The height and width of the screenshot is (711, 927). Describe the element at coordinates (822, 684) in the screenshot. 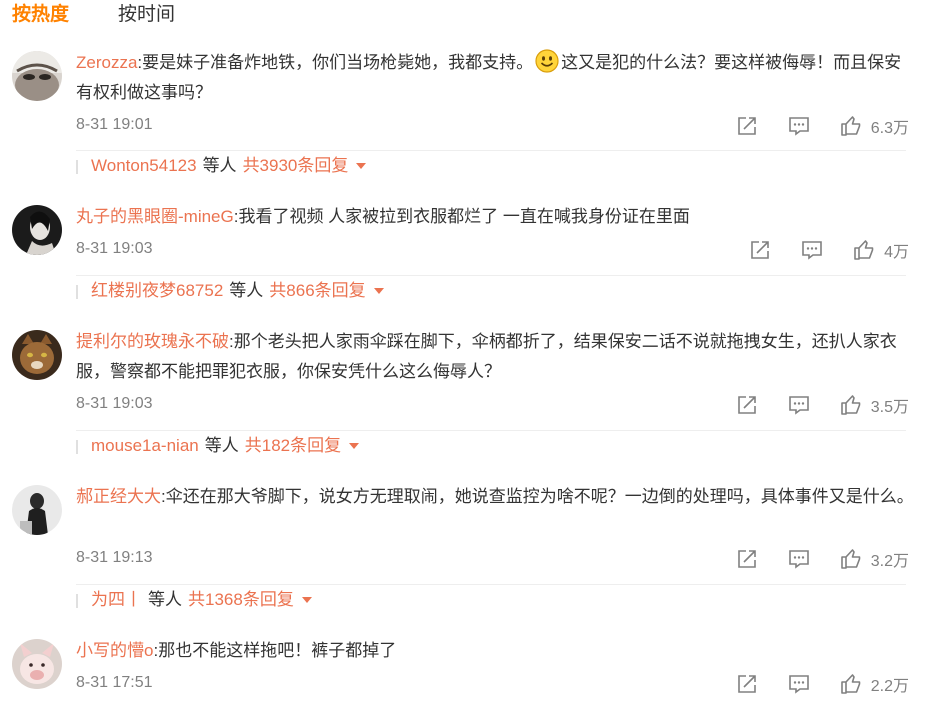

I see `comment-actions: 2.2万` at that location.